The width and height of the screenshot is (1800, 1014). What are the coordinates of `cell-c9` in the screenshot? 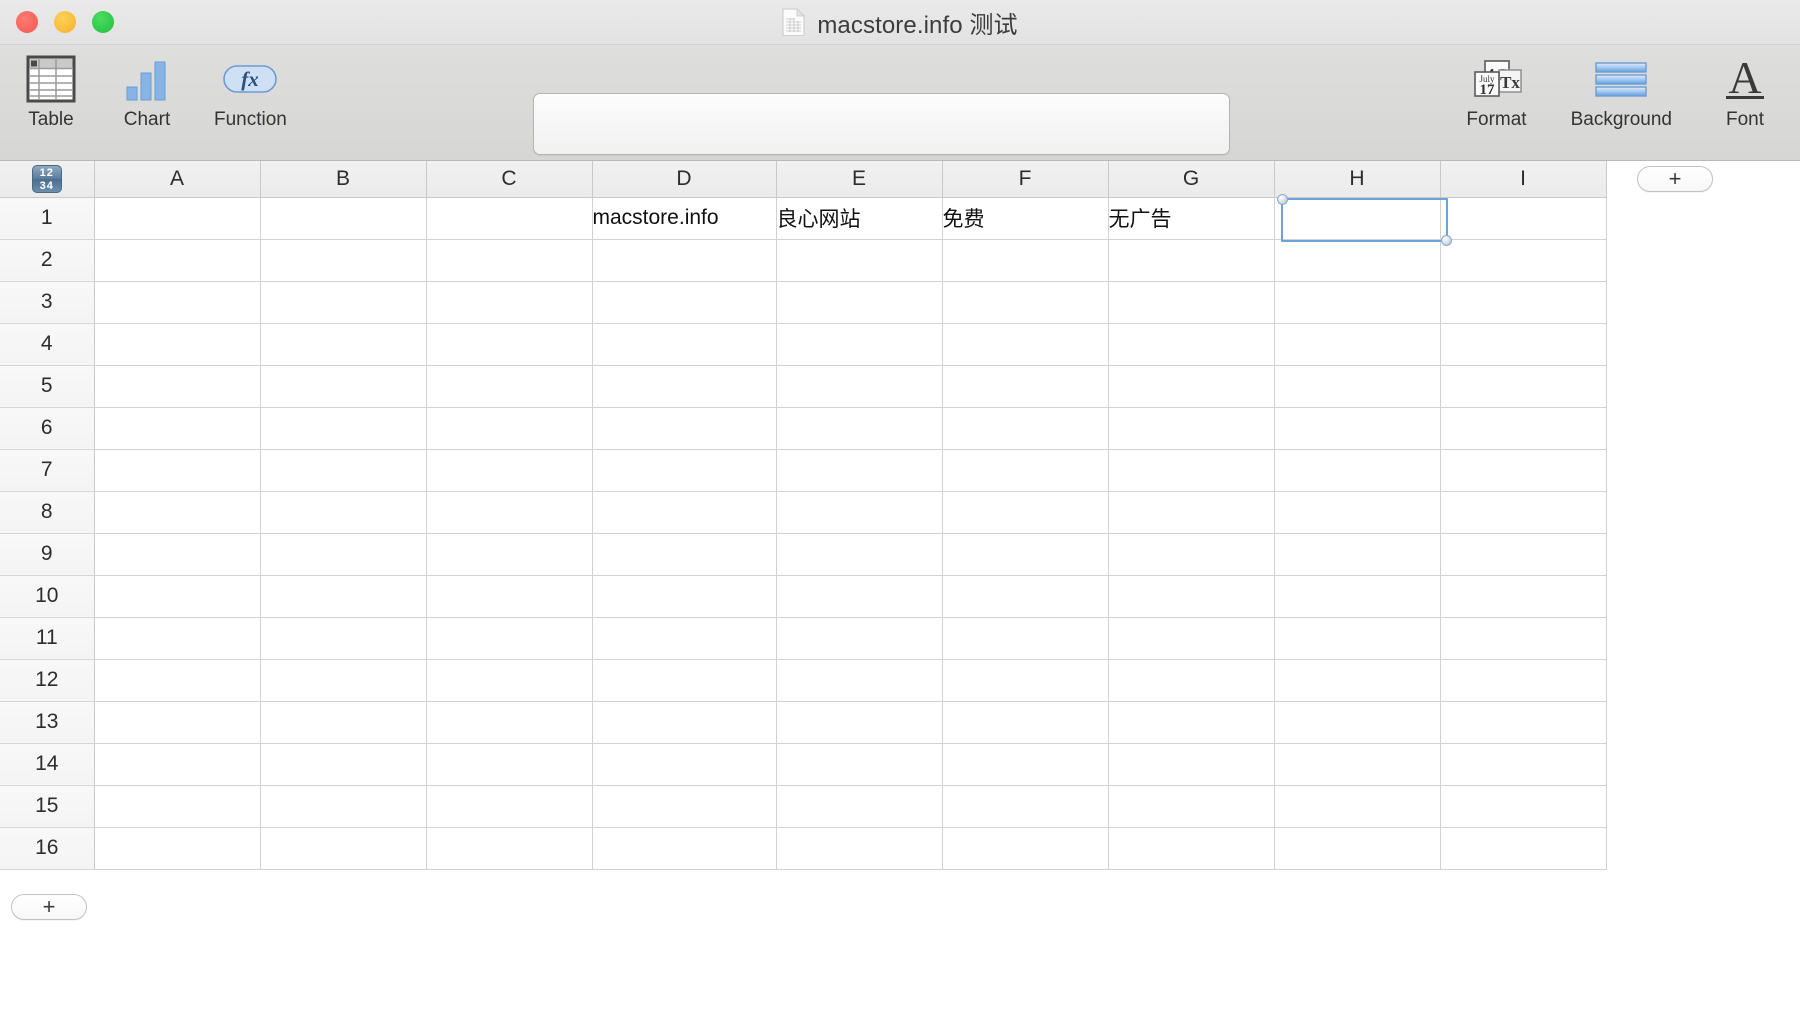 It's located at (509, 554).